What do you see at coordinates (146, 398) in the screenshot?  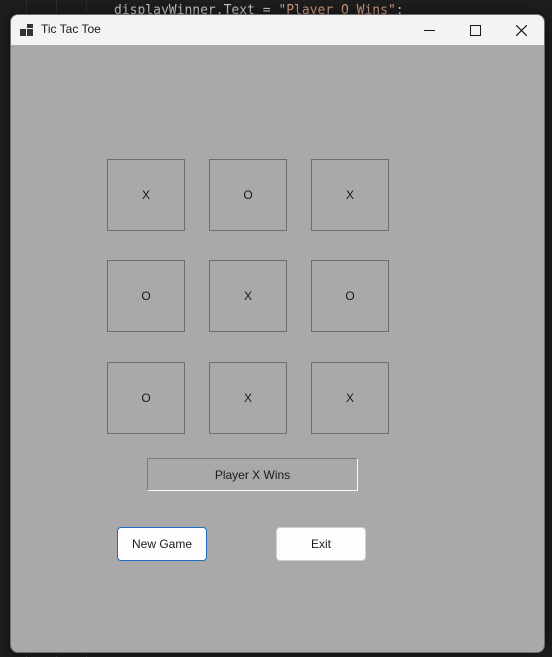 I see `board-cell-2-0: O` at bounding box center [146, 398].